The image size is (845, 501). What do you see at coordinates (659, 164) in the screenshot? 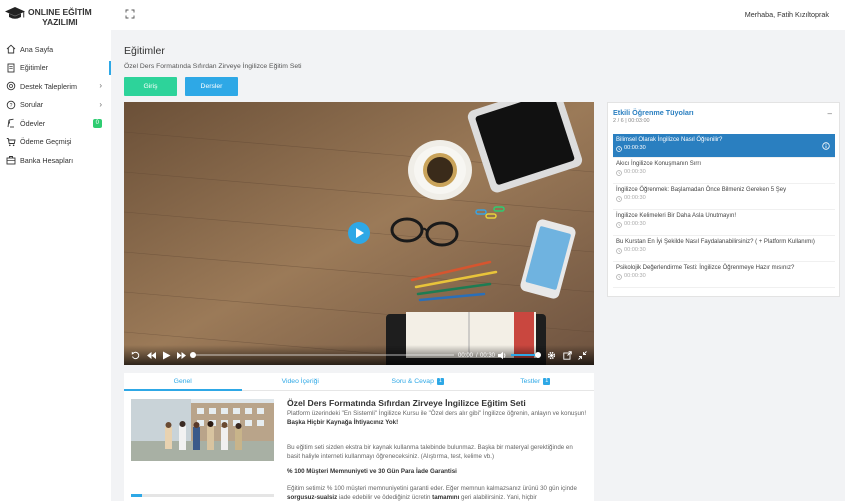
I see `tip-title: Akıcı İngilizce Konuşmanın Sırrı` at bounding box center [659, 164].